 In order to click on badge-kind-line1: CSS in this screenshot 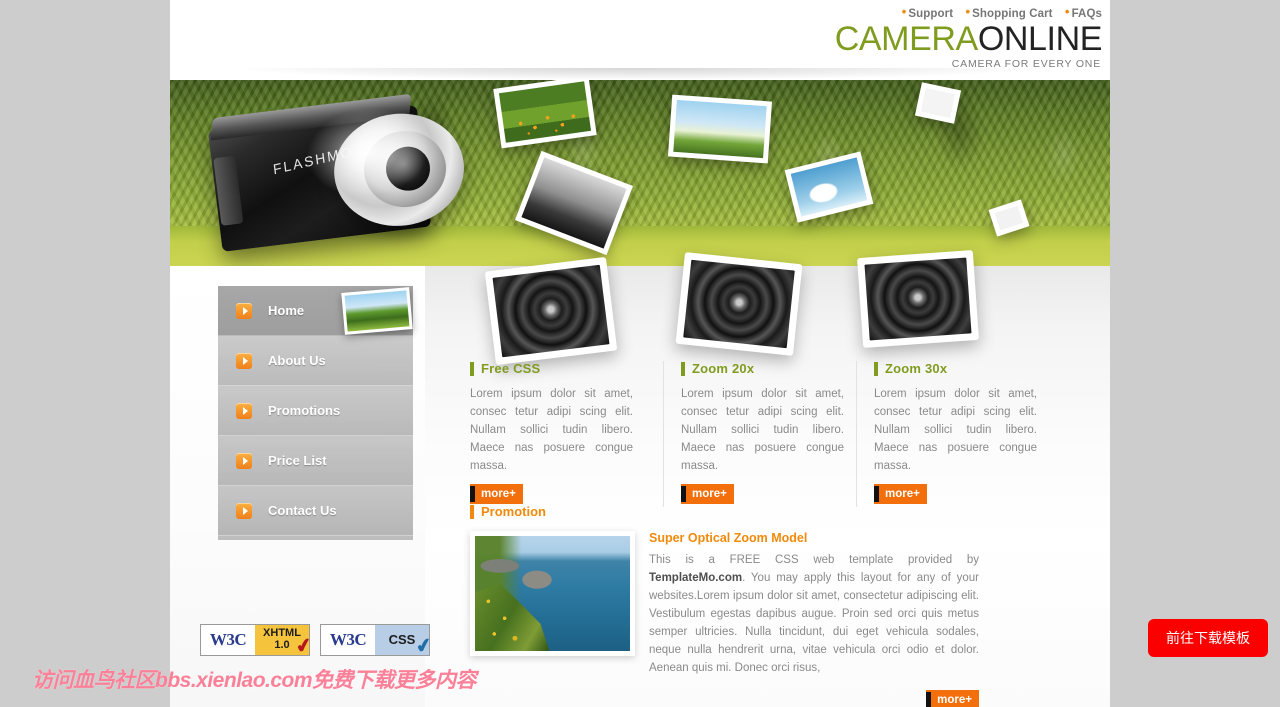, I will do `click(402, 640)`.